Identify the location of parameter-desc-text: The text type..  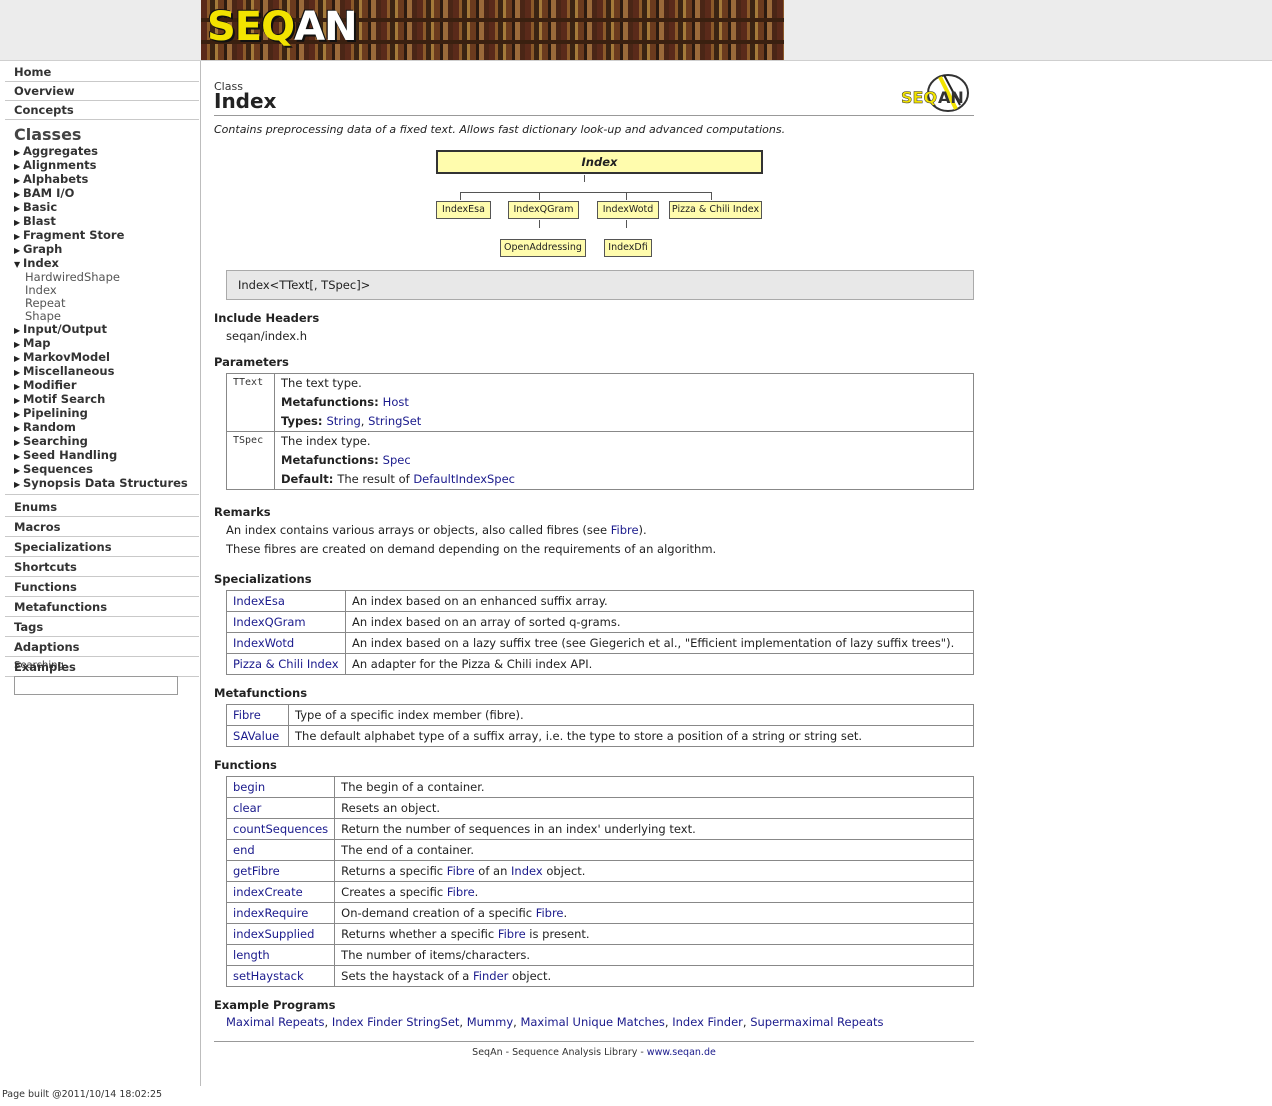
(321, 383).